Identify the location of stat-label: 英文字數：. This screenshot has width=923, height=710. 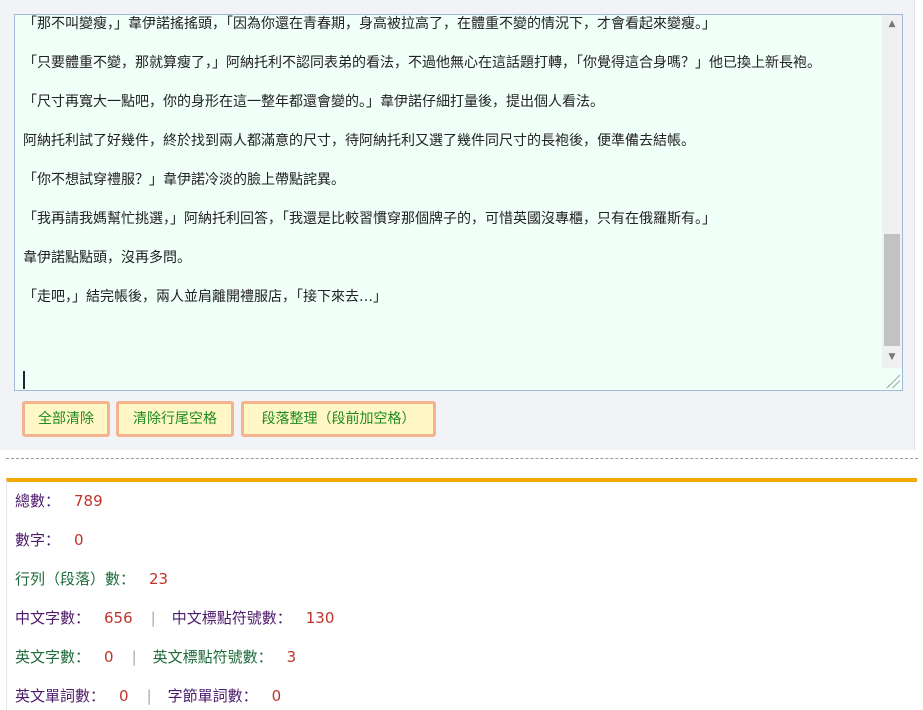
(53, 657).